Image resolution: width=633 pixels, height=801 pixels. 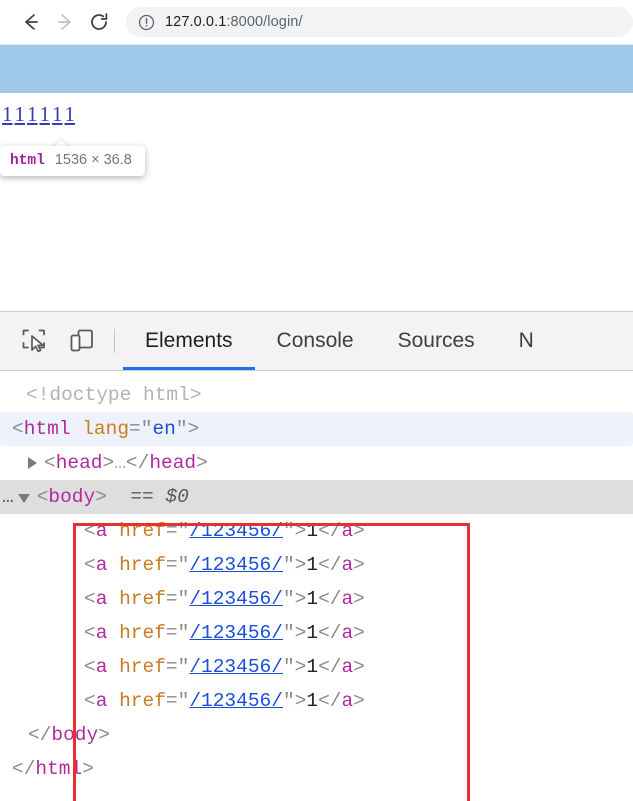 I want to click on device-toolbar-button, so click(x=82, y=341).